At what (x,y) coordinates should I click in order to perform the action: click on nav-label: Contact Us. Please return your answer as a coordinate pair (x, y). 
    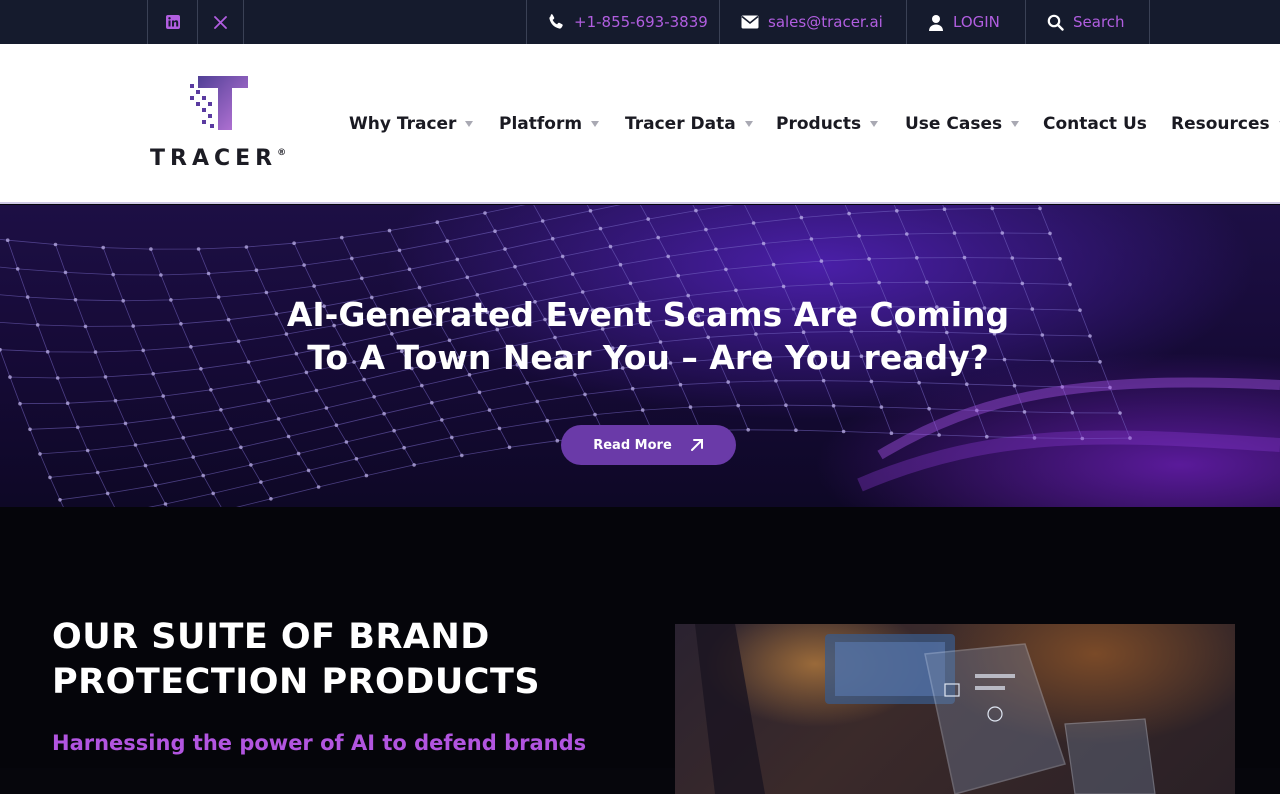
    Looking at the image, I should click on (1095, 124).